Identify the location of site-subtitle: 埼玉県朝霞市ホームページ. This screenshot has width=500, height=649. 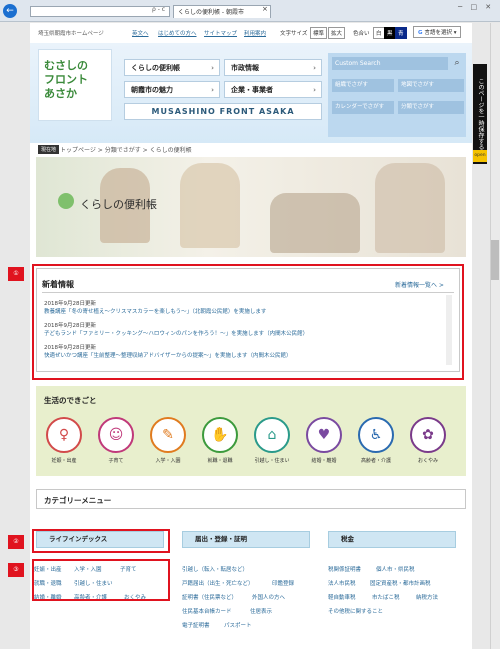
(71, 34).